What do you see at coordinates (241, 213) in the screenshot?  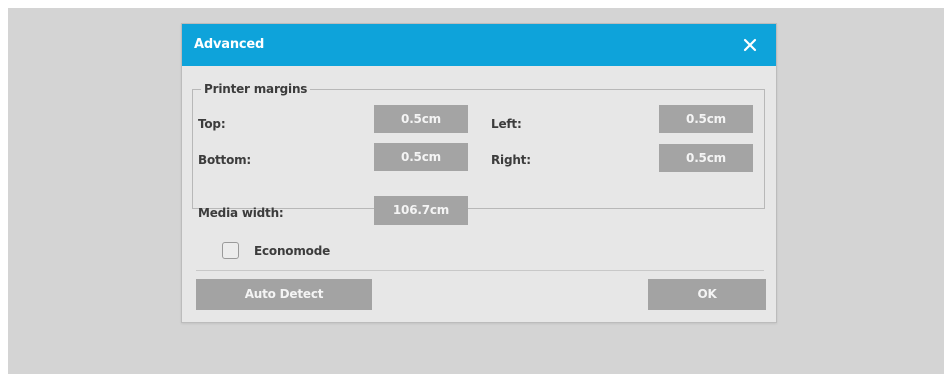 I see `media-width-label: Media width:` at bounding box center [241, 213].